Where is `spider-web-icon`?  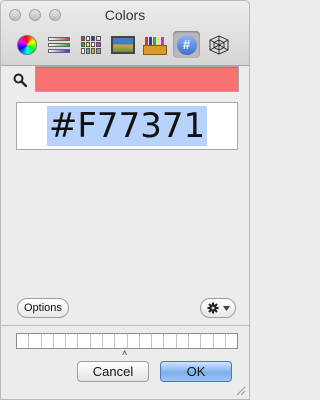 spider-web-icon is located at coordinates (218, 44).